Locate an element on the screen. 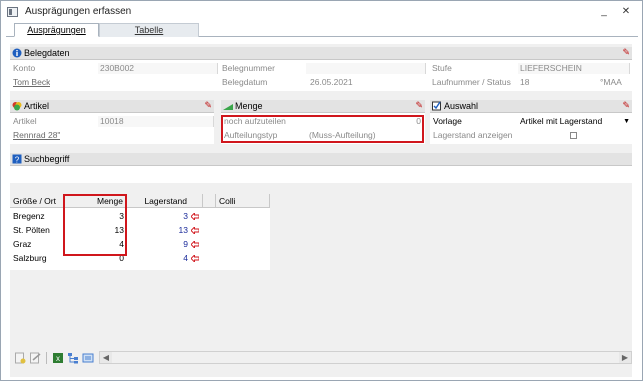 Image resolution: width=643 pixels, height=381 pixels. column-header-lagerstand: Lagerstand is located at coordinates (165, 201).